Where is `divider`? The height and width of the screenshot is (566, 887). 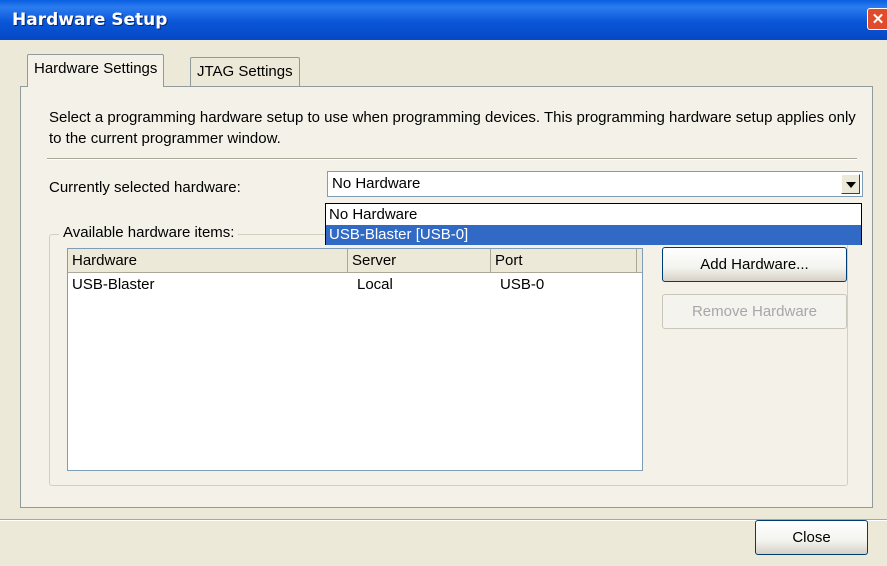
divider is located at coordinates (452, 159).